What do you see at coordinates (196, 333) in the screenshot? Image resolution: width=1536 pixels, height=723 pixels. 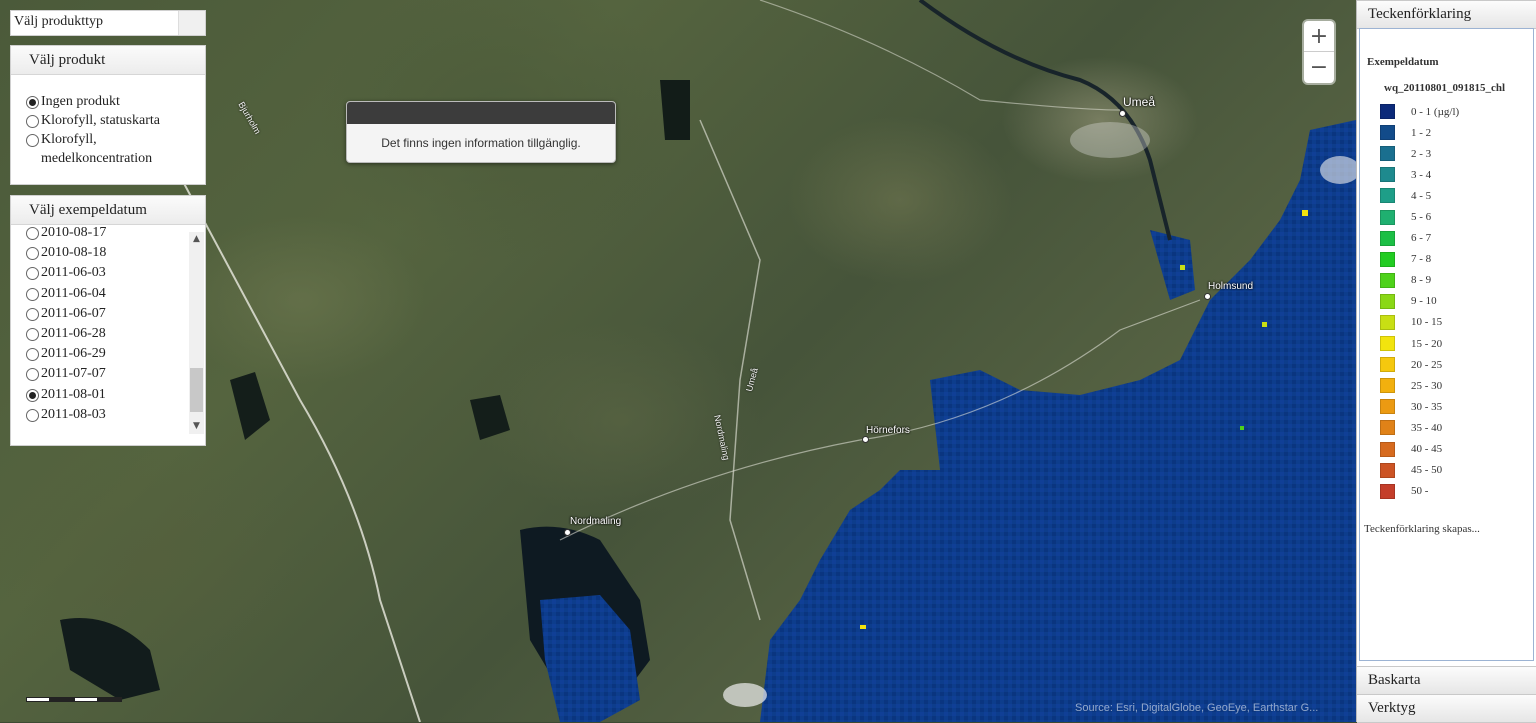 I see `date-list-scrollbar: ▲ ▼` at bounding box center [196, 333].